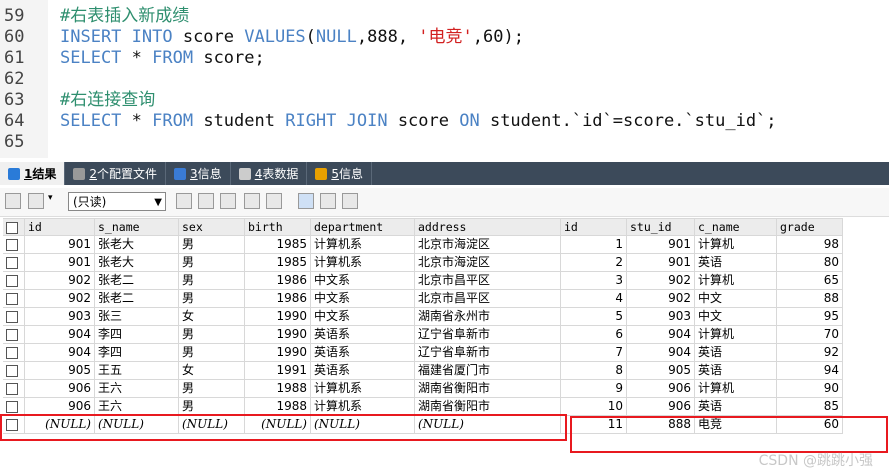  Describe the element at coordinates (594, 263) in the screenshot. I see `table-cell: 2` at that location.